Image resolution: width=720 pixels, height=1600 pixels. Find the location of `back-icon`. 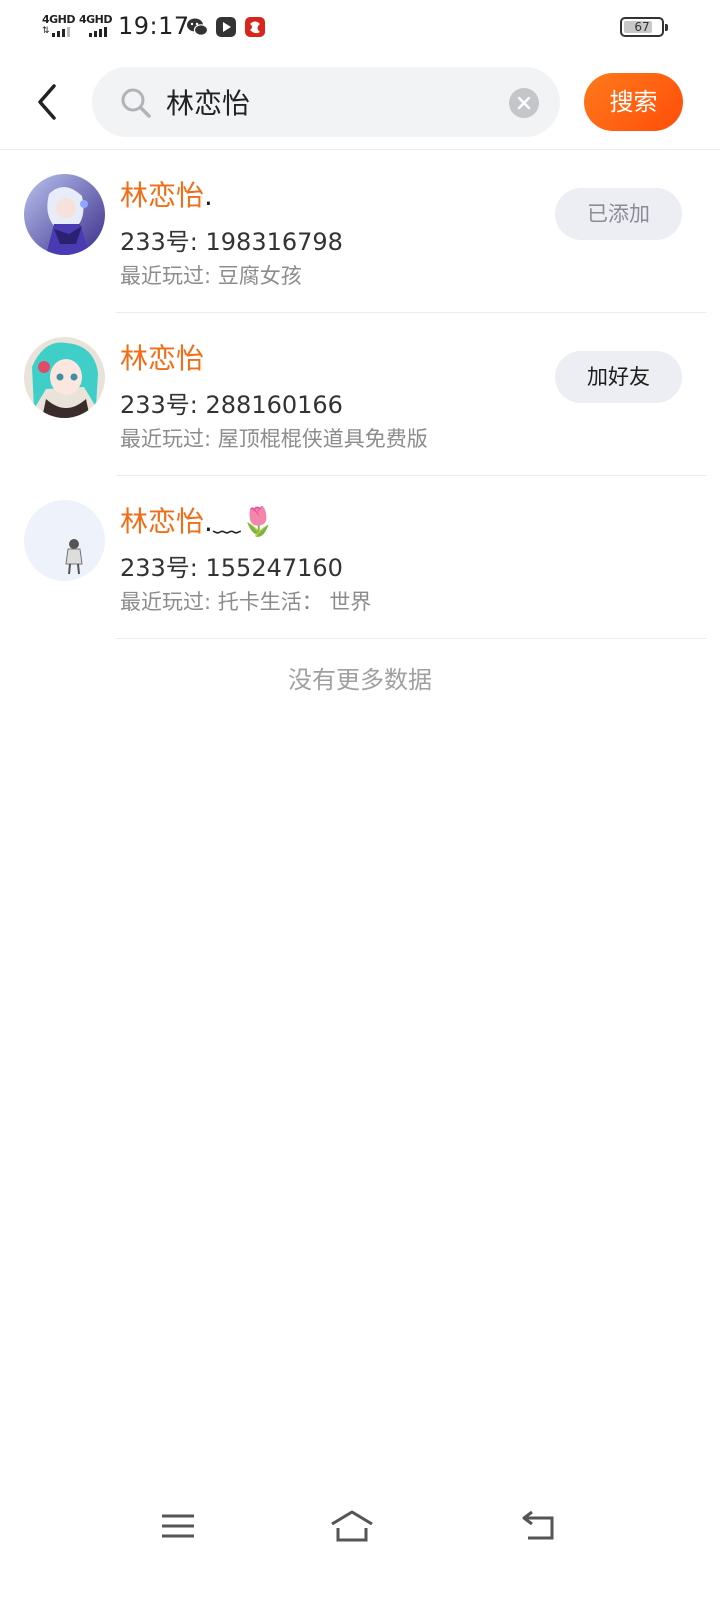

back-icon is located at coordinates (538, 1526).